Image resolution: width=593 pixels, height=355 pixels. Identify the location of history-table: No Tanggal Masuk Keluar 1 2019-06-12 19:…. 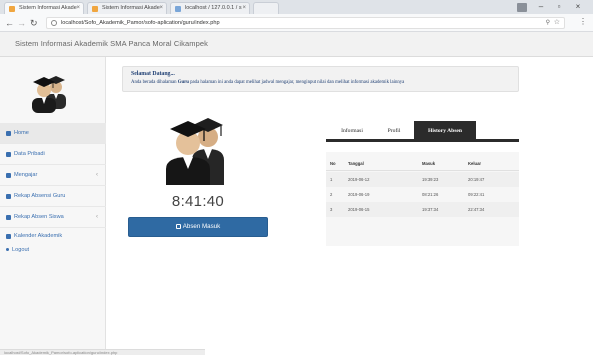
(422, 199).